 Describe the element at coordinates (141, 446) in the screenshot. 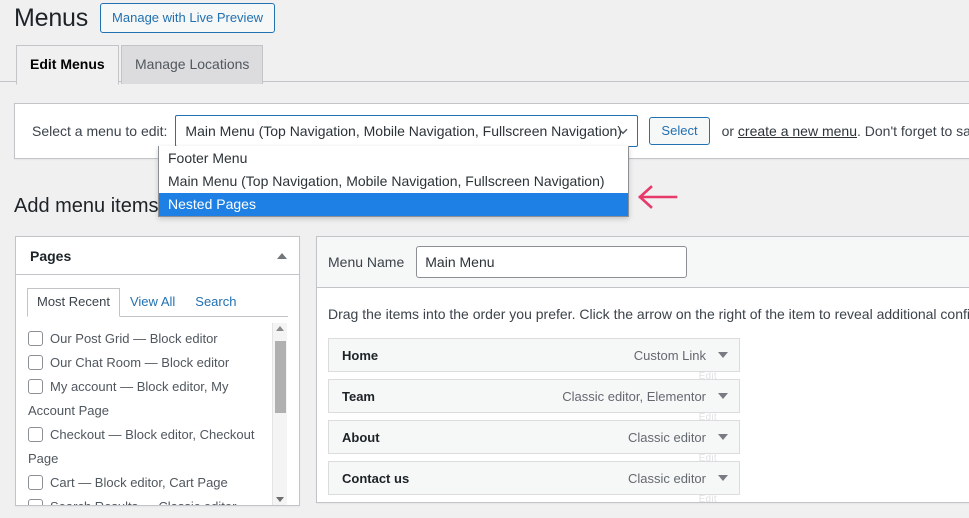

I see `page-item-label: Checkout — Block editor, Checkout Page` at that location.